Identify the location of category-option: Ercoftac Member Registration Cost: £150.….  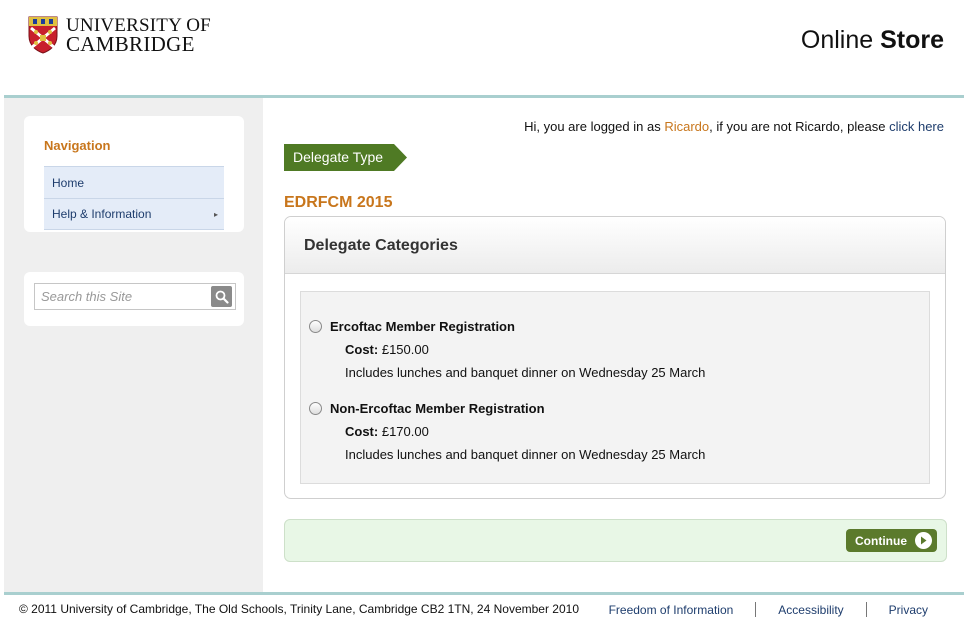
(609, 349).